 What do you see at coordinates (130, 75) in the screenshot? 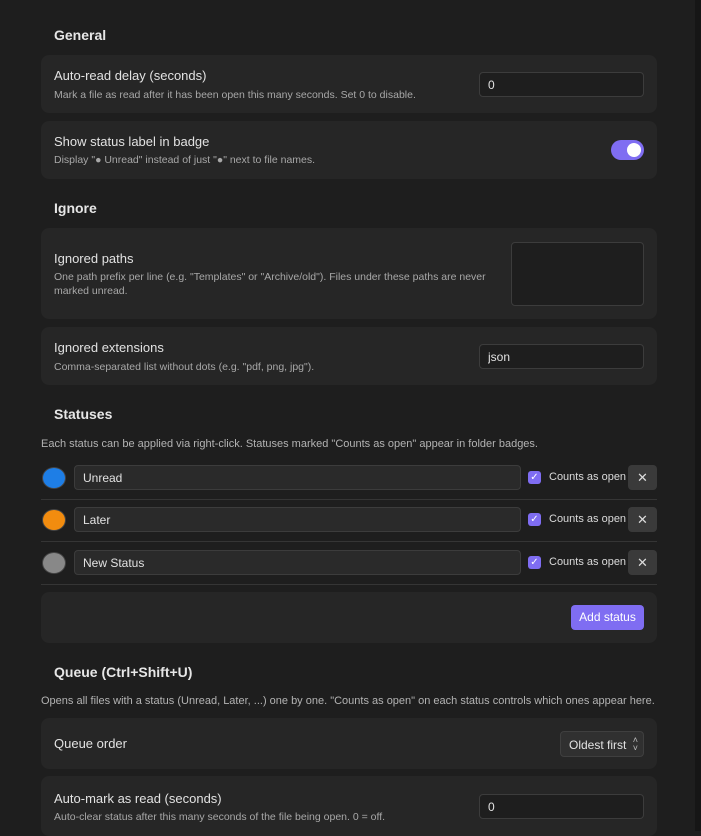
I see `setting-name: Auto-read delay (seconds)` at bounding box center [130, 75].